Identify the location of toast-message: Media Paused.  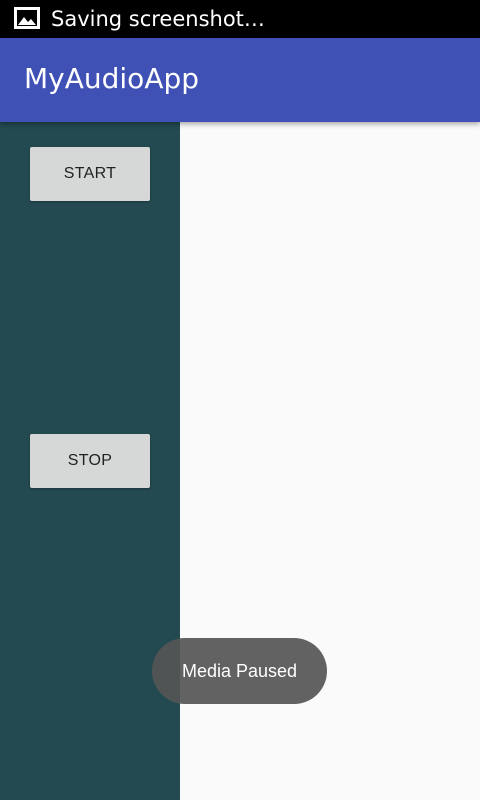
(239, 671).